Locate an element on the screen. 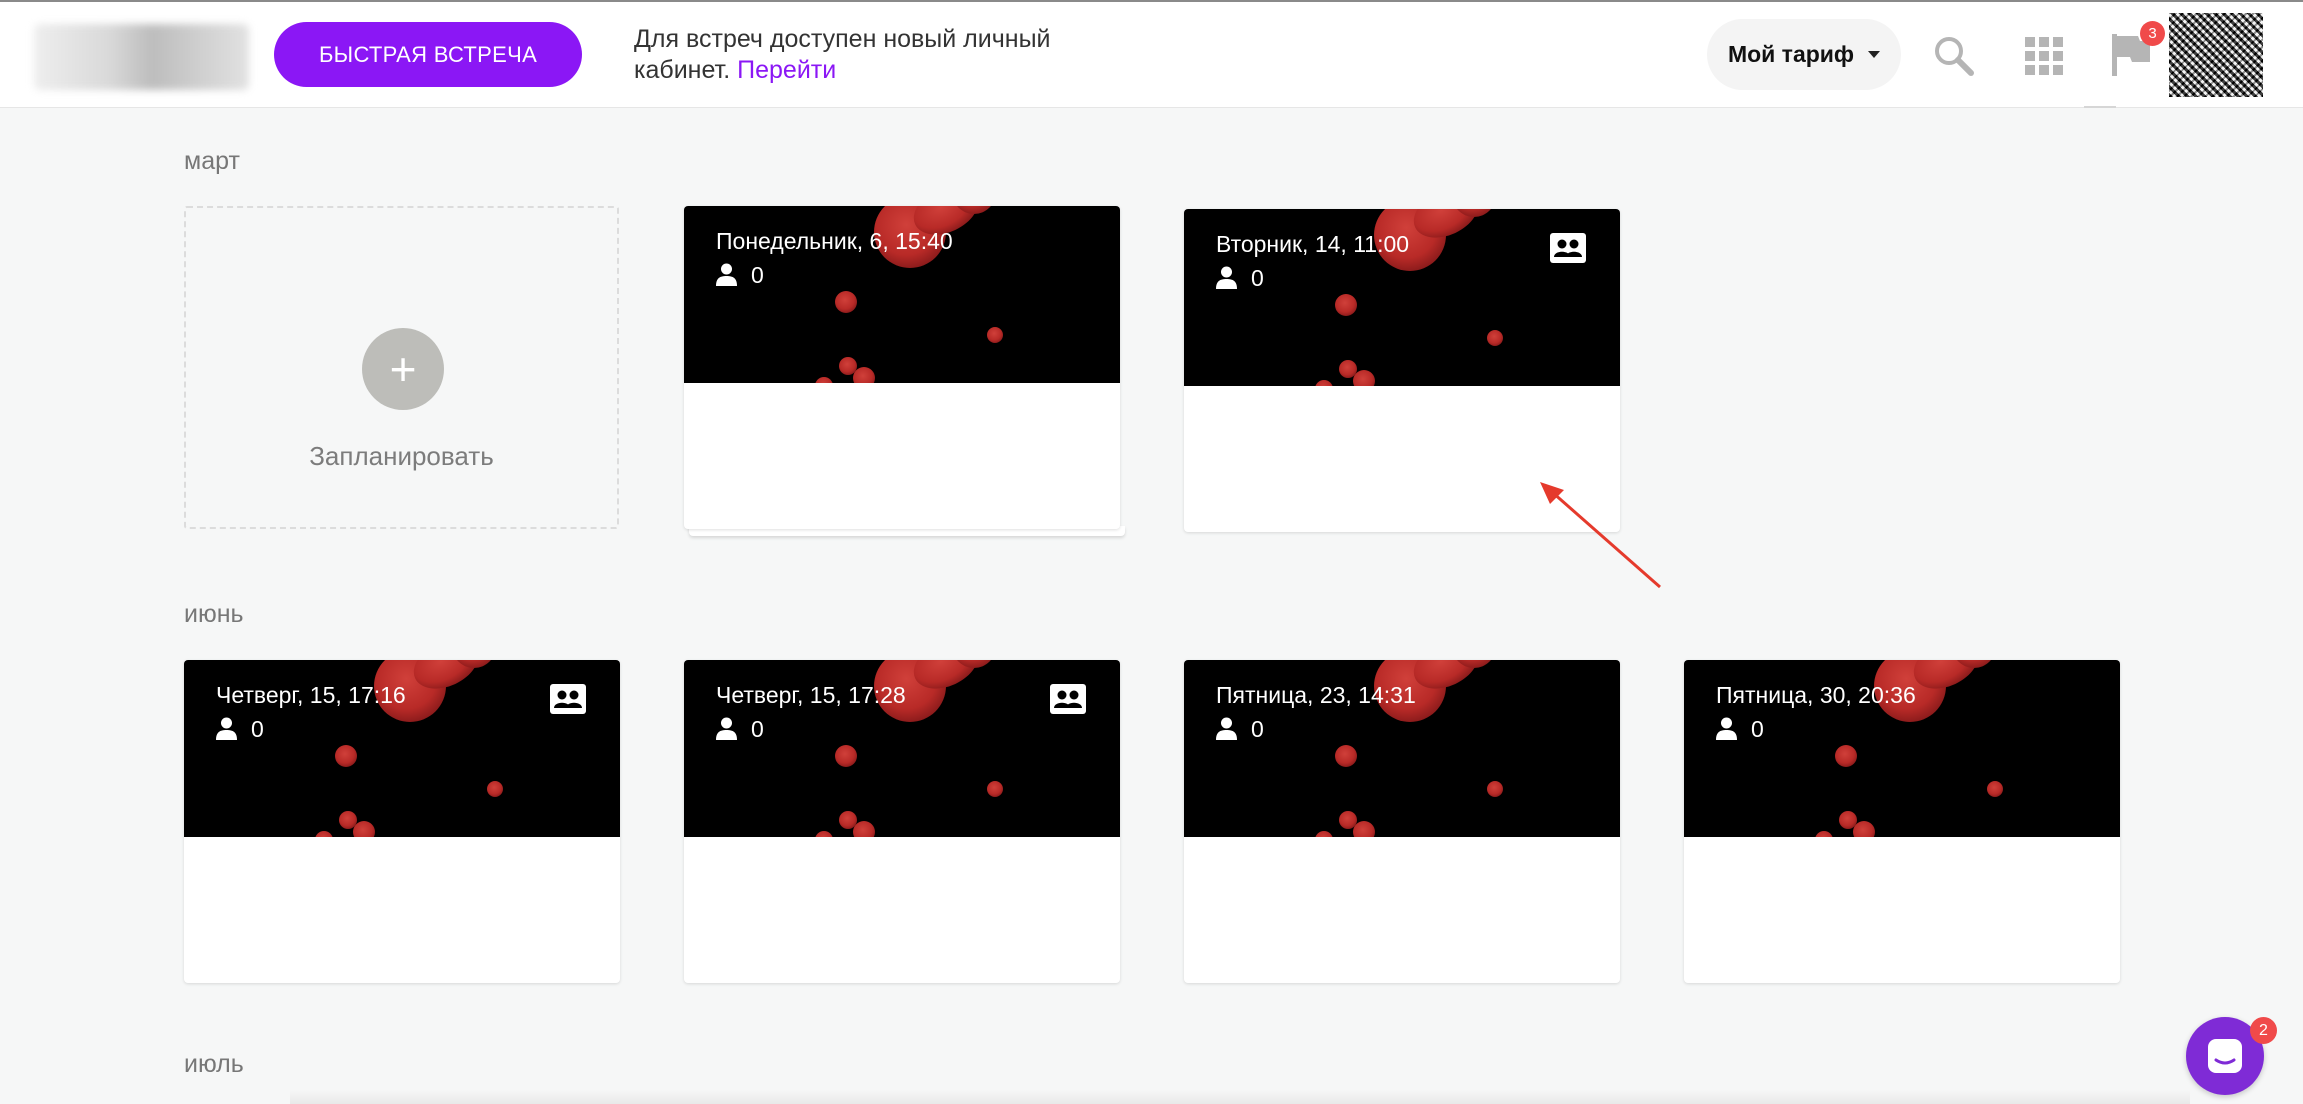 This screenshot has height=1104, width=2303. schedule-label: Запланировать is located at coordinates (401, 456).